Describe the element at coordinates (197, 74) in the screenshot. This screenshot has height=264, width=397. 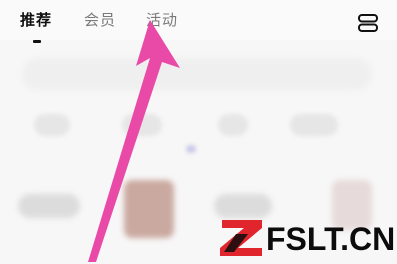
I see `search-bar` at that location.